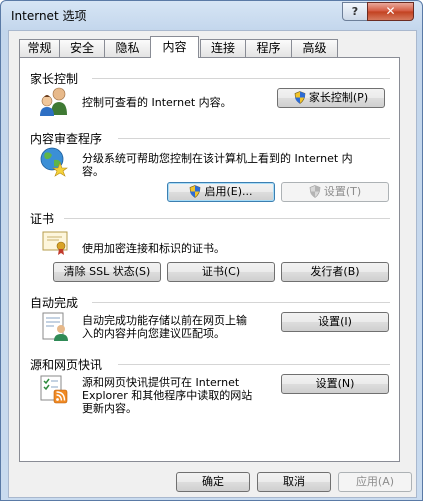  I want to click on window-title: Internet 选项, so click(49, 16).